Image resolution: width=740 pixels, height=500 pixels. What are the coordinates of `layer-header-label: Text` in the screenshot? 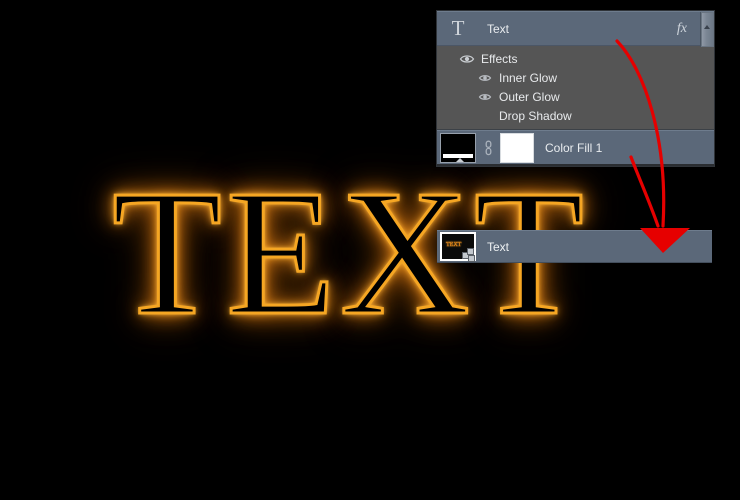 It's located at (498, 28).